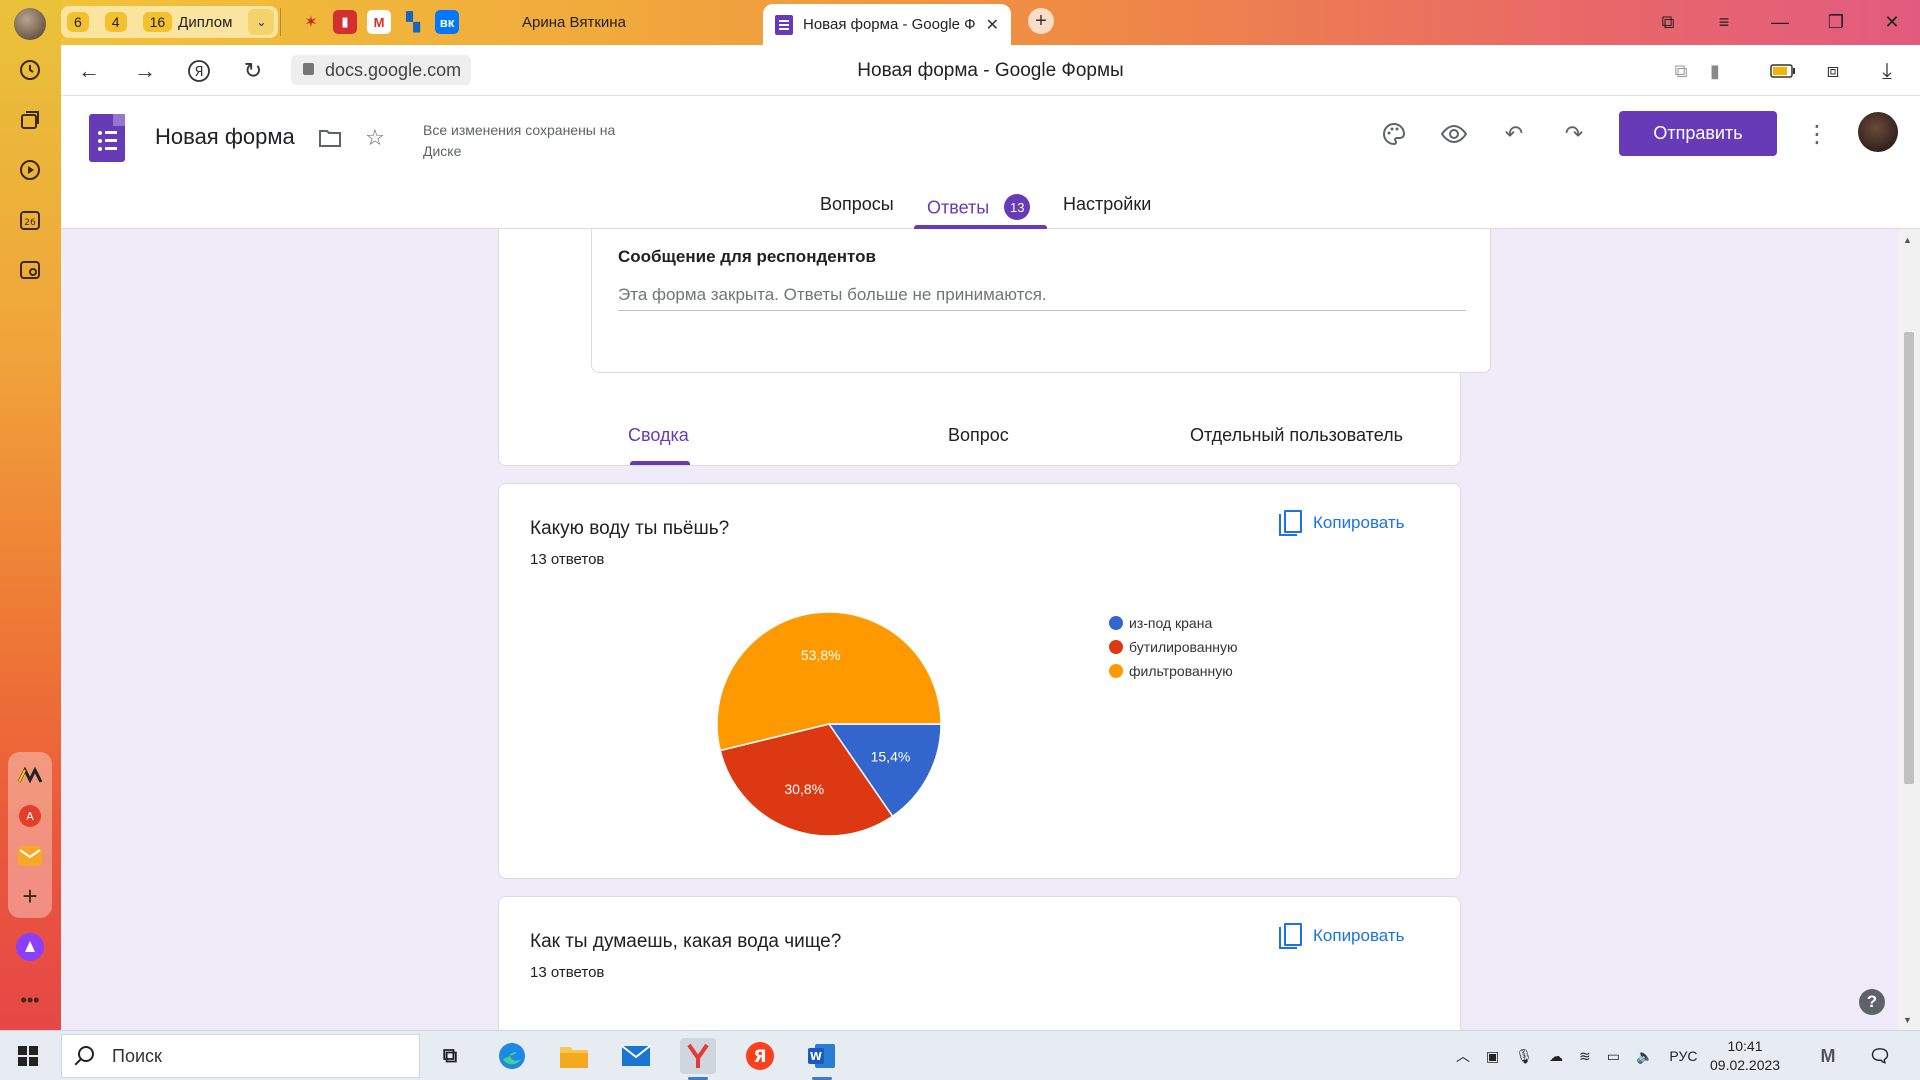 The image size is (1920, 1080). Describe the element at coordinates (1780, 22) in the screenshot. I see `minimize-icon: —` at that location.